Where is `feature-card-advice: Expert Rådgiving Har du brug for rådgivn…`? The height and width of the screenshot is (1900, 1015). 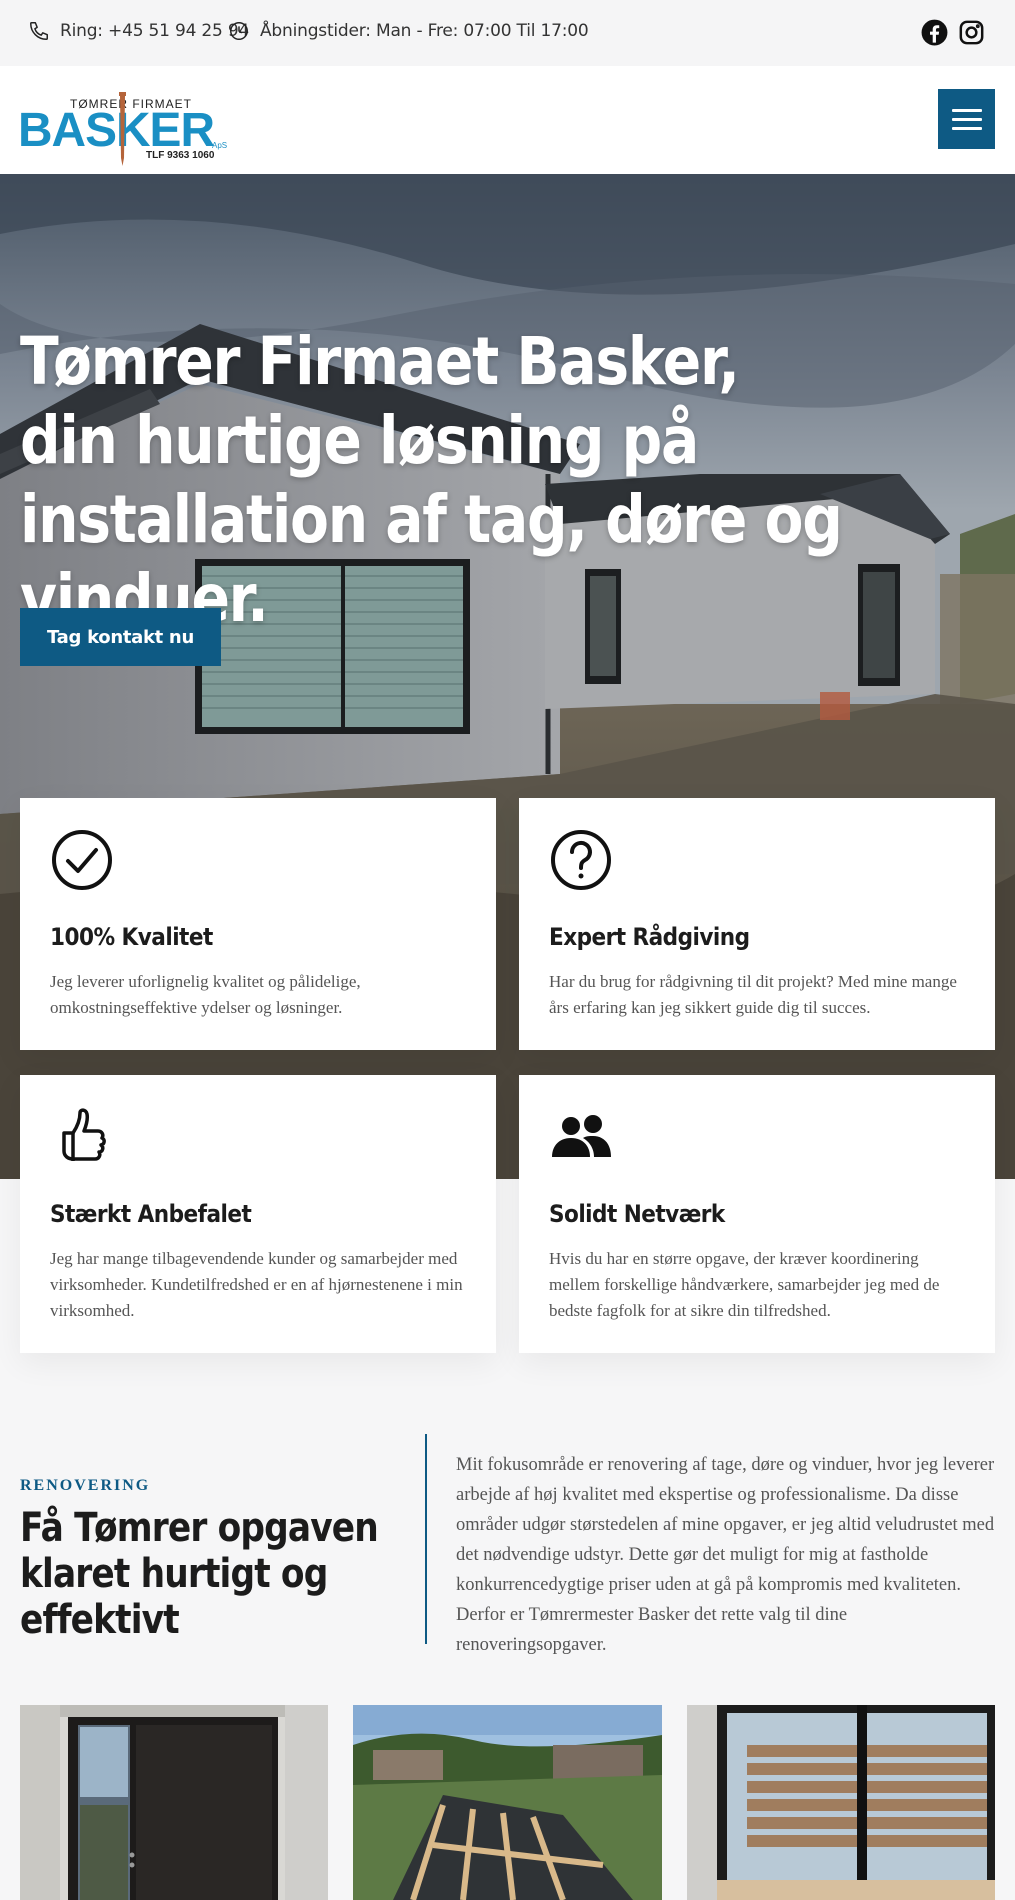
feature-card-advice: Expert Rådgiving Har du brug for rådgivn… is located at coordinates (757, 924).